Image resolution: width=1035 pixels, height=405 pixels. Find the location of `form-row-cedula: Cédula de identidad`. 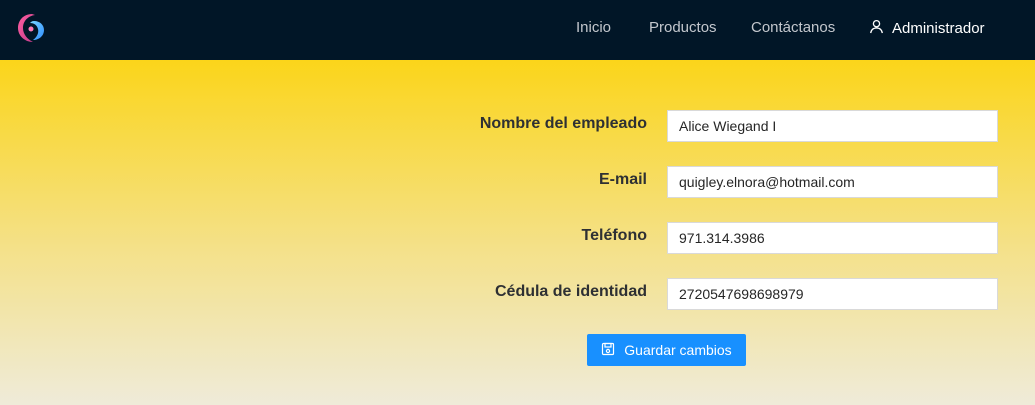

form-row-cedula: Cédula de identidad is located at coordinates (517, 294).